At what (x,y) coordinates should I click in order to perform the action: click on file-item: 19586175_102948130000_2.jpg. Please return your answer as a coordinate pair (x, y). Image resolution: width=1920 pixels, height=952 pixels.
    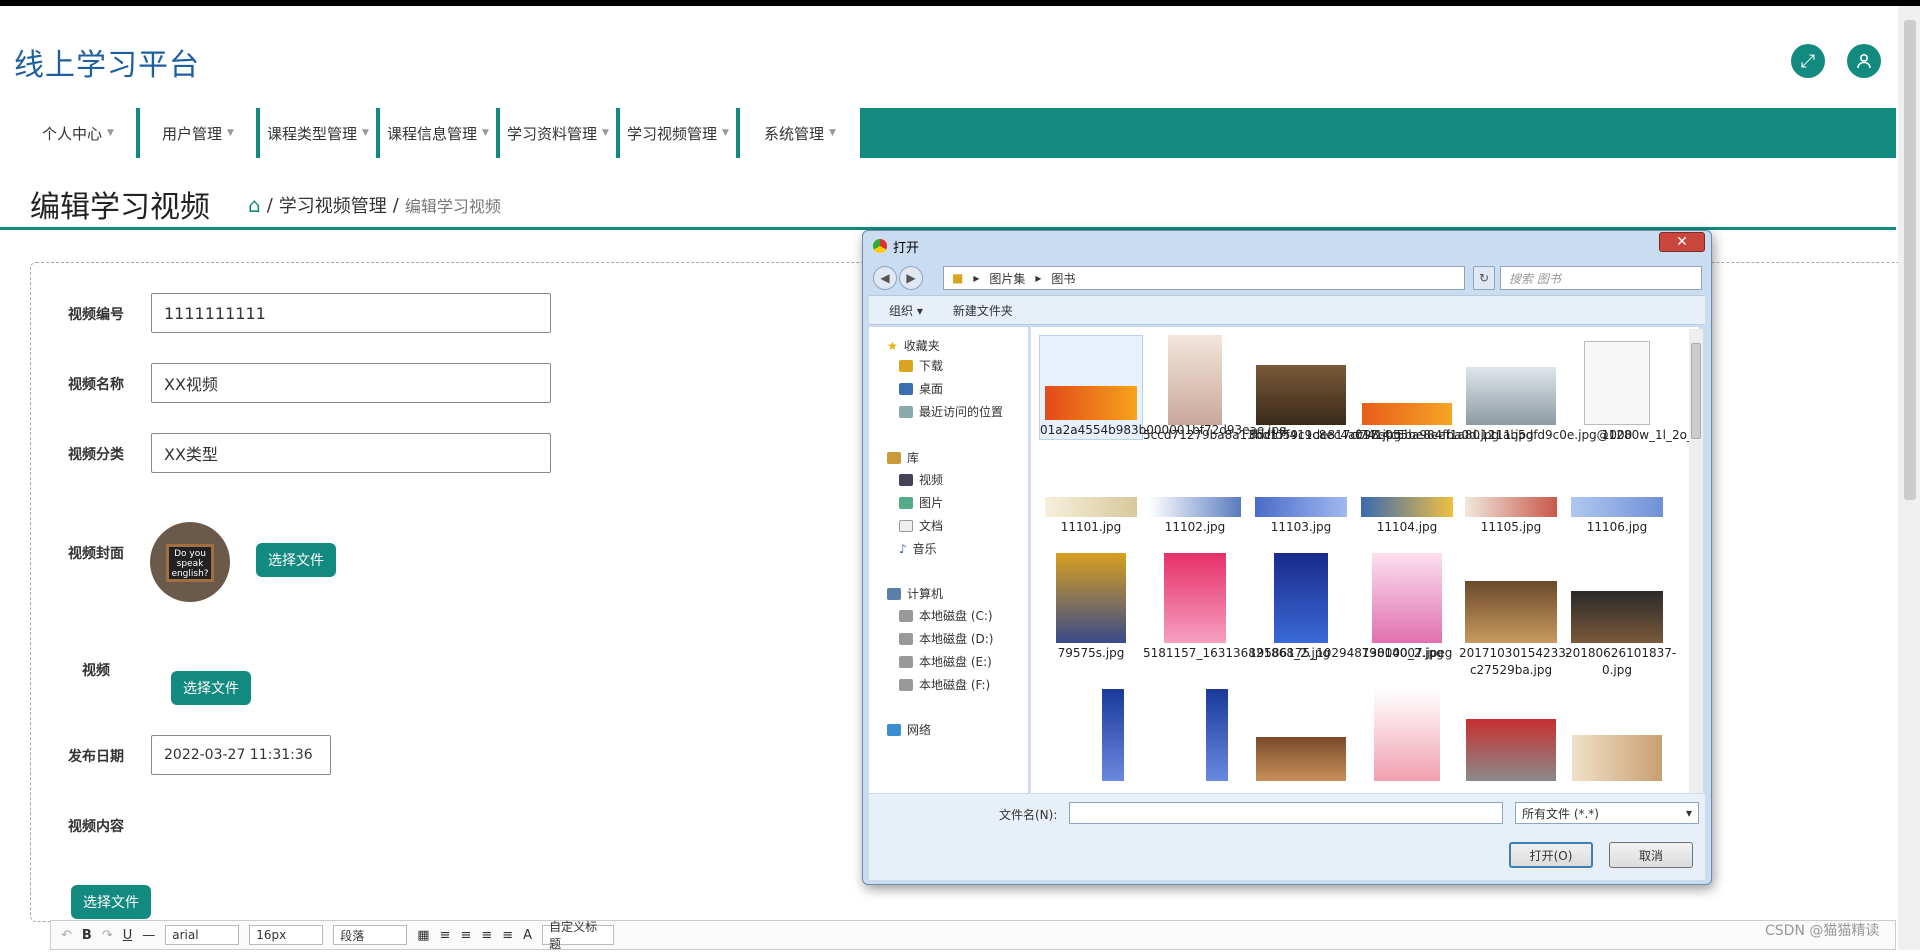
    Looking at the image, I should click on (1346, 607).